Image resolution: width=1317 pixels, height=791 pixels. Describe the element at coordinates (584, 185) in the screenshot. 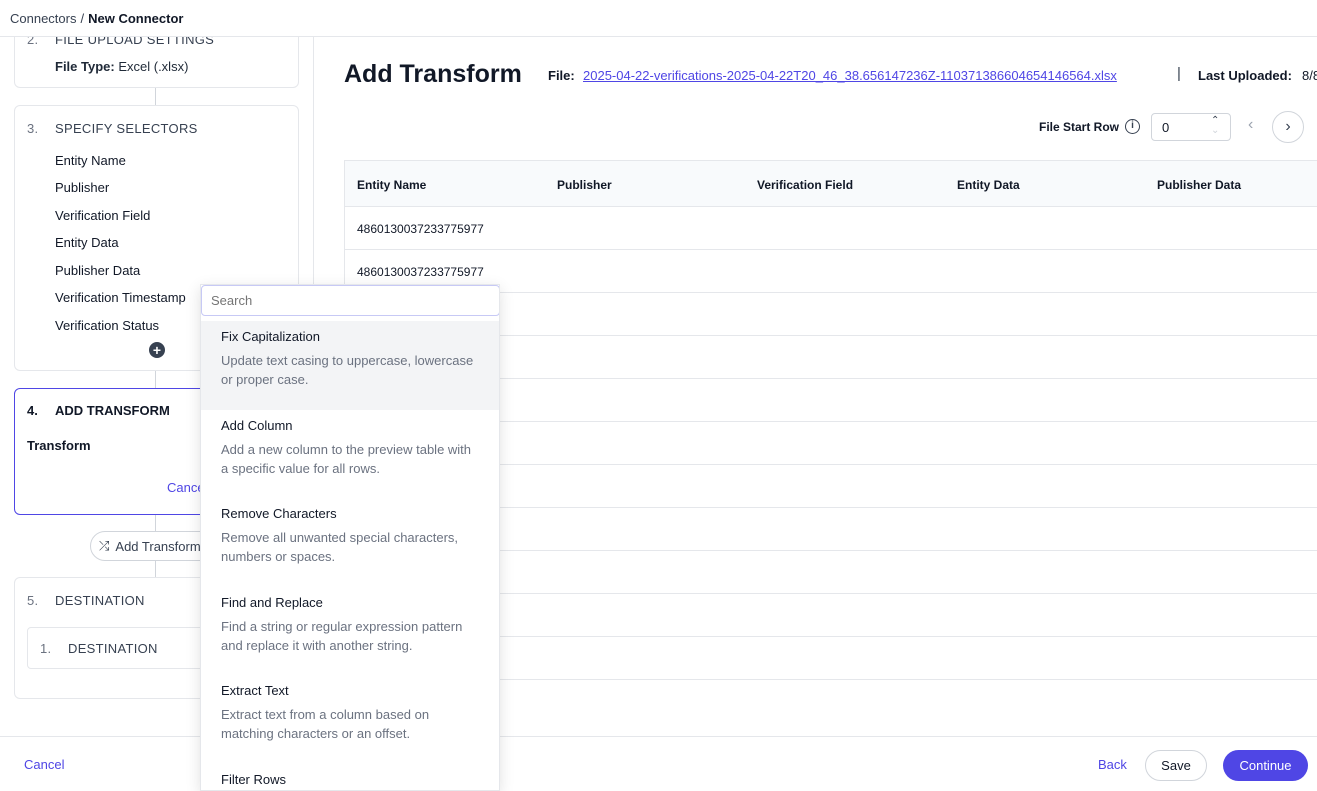

I see `column-header: Publisher` at that location.